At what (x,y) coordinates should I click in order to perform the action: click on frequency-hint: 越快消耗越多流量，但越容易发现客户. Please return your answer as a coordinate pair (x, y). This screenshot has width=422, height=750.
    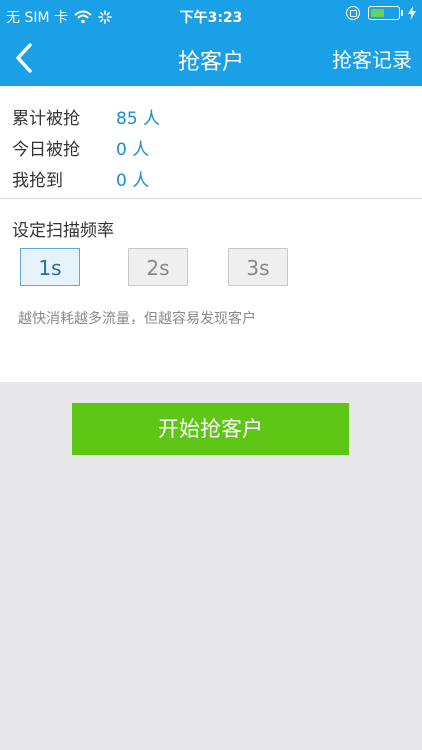
    Looking at the image, I should click on (137, 319).